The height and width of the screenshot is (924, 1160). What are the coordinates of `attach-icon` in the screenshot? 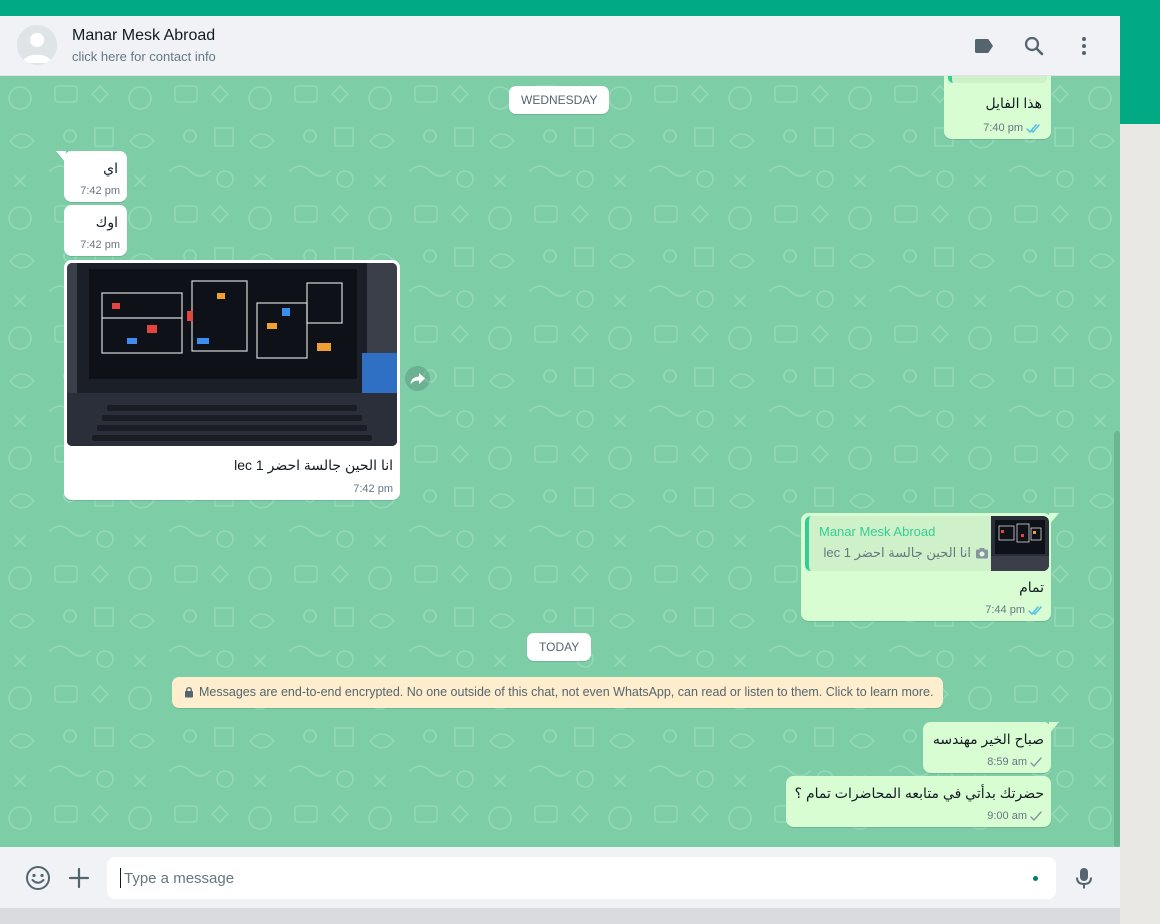 It's located at (79, 878).